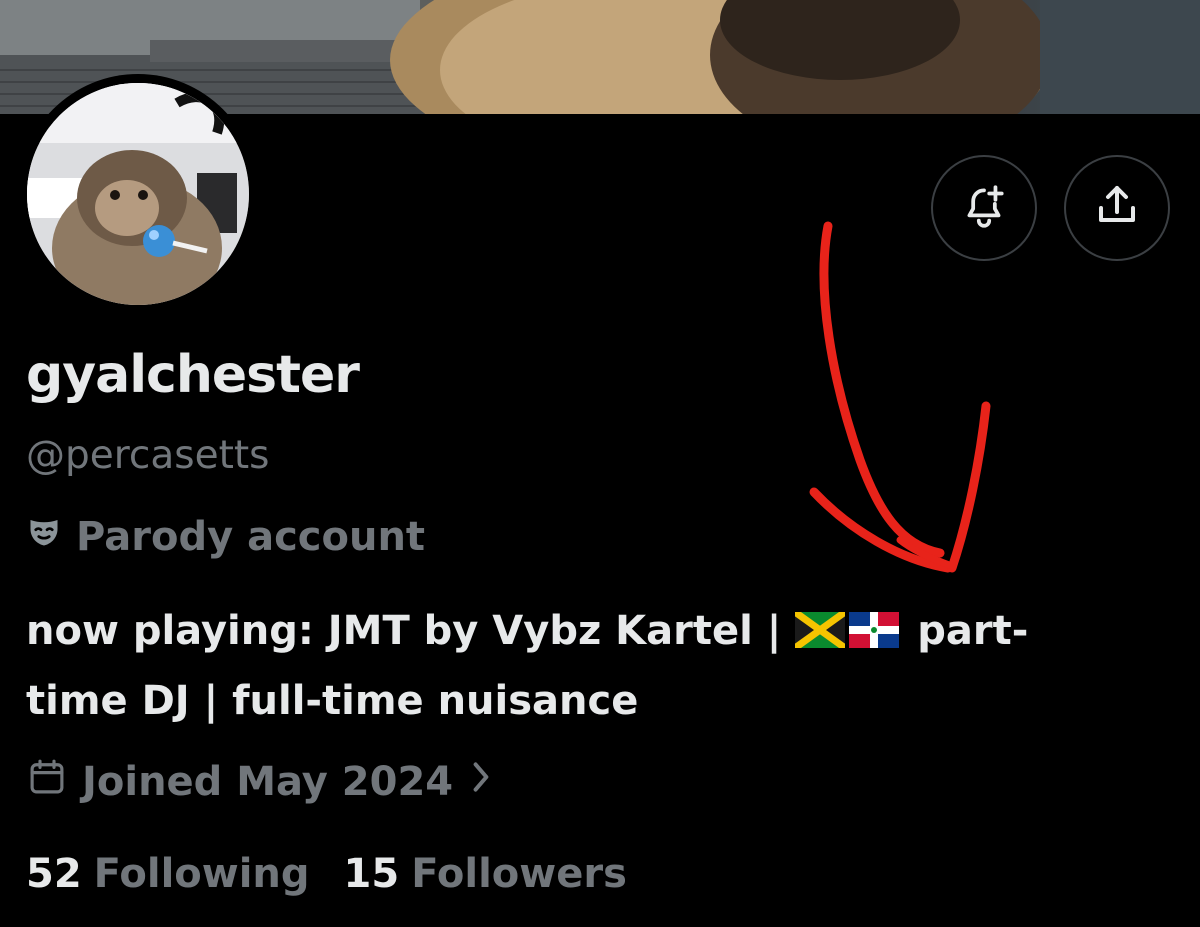 This screenshot has width=1200, height=927. Describe the element at coordinates (481, 782) in the screenshot. I see `chevron-right-icon` at that location.